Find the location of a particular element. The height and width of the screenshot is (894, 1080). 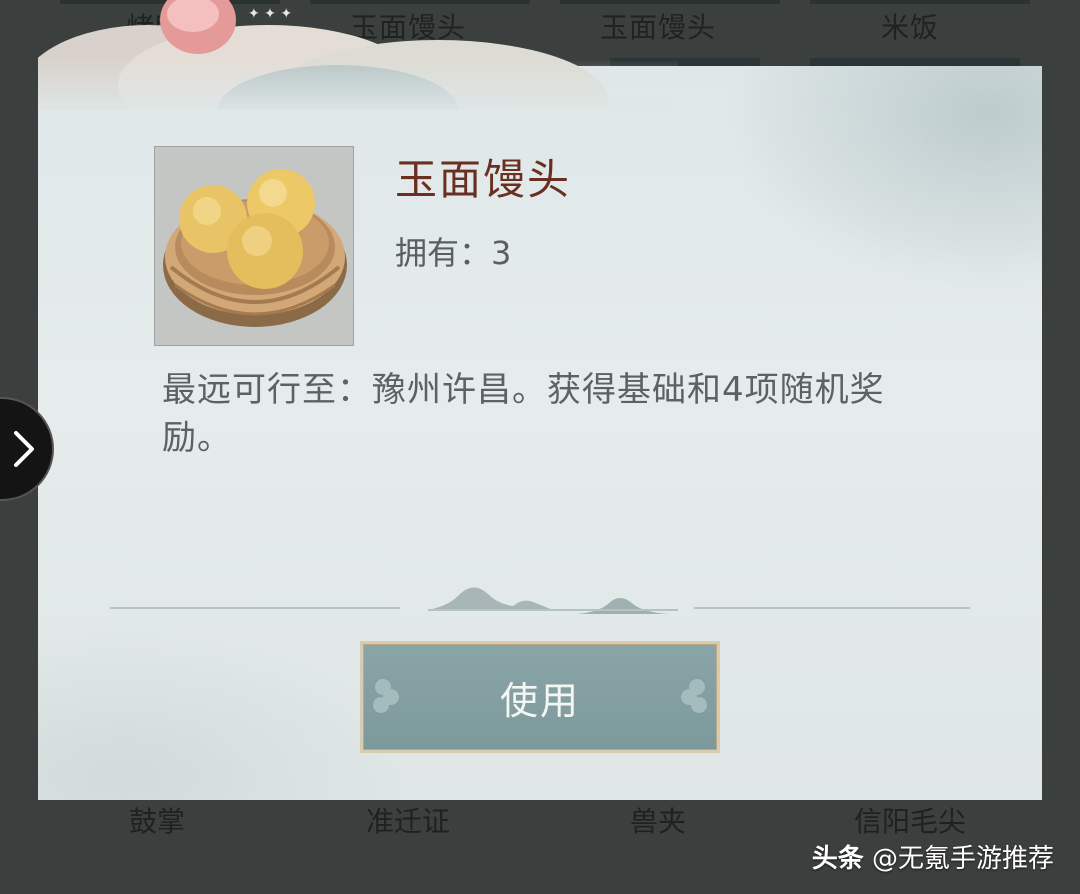

owned-label: 拥有： is located at coordinates (443, 253).